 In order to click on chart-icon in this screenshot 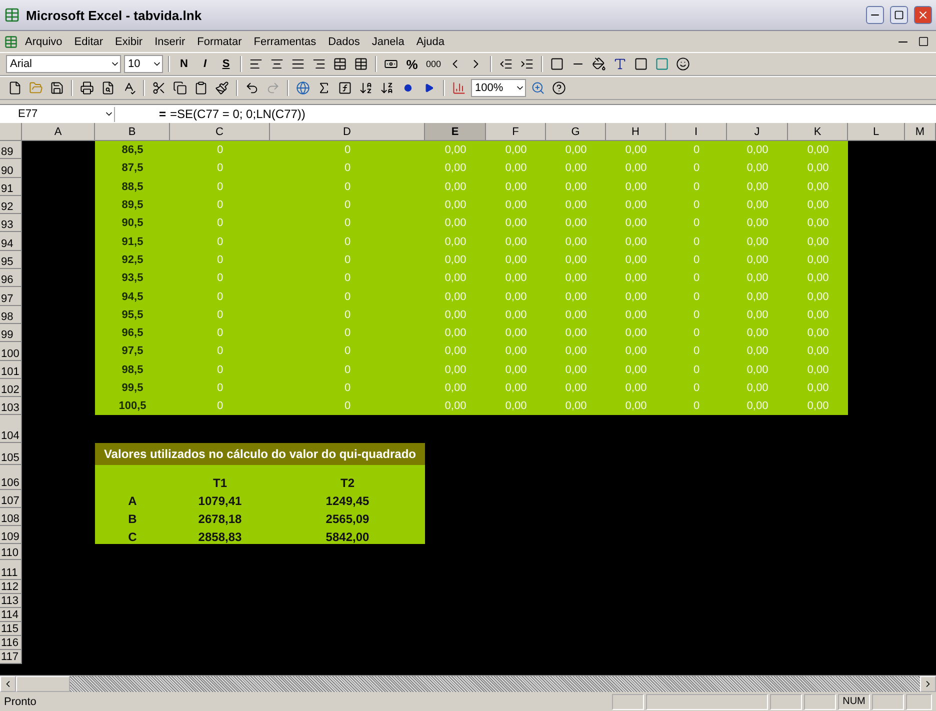, I will do `click(459, 88)`.